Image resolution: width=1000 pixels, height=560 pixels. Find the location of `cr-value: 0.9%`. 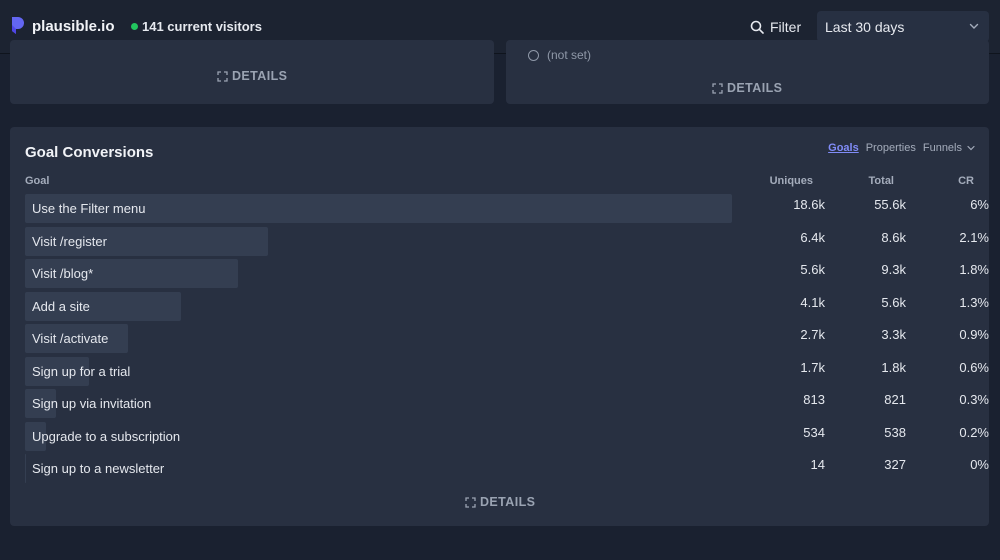

cr-value: 0.9% is located at coordinates (974, 334).